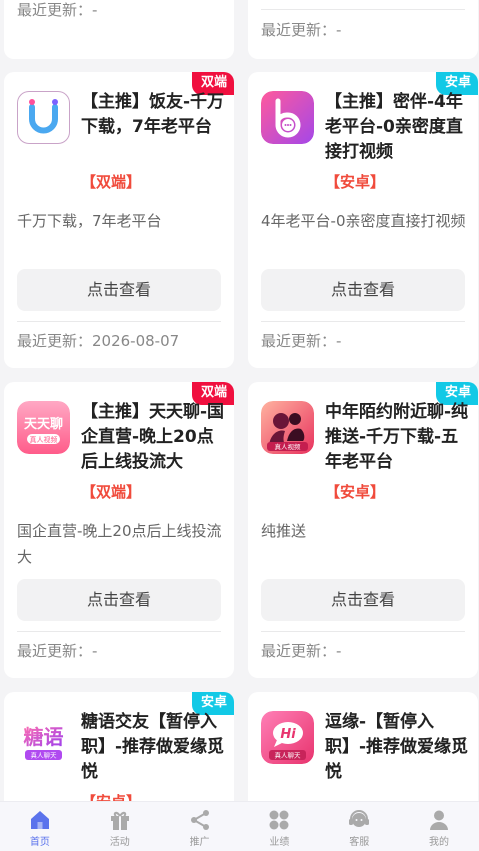 This screenshot has width=479, height=851. What do you see at coordinates (397, 127) in the screenshot?
I see `app-title: 【主推】密伴-4年老平台-0亲密度直接打视频` at bounding box center [397, 127].